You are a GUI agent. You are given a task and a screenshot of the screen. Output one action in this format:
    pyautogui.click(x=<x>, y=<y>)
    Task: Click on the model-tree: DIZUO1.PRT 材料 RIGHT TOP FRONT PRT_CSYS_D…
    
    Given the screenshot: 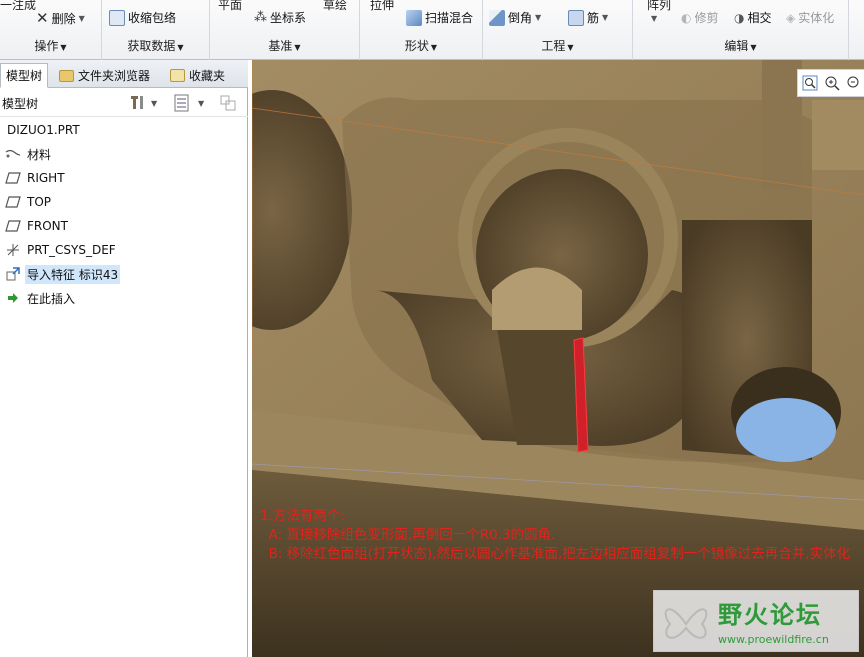 What is the action you would take?
    pyautogui.click(x=124, y=216)
    